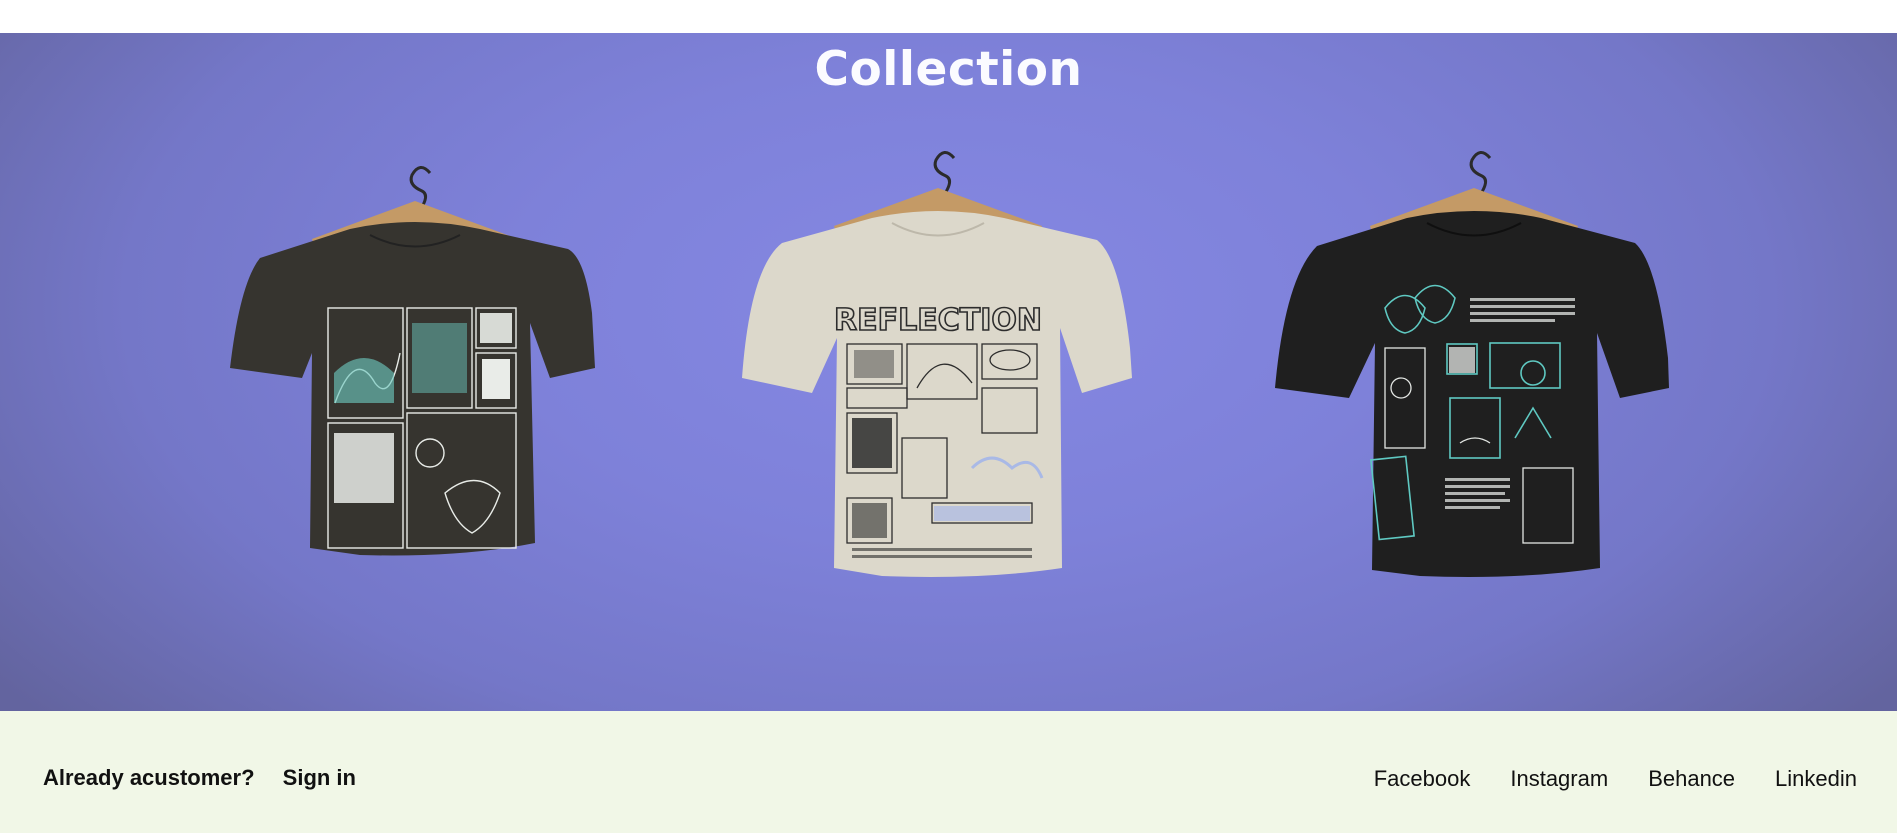 This screenshot has width=1897, height=833. Describe the element at coordinates (937, 364) in the screenshot. I see `tshirt-image: REFLECTION` at that location.